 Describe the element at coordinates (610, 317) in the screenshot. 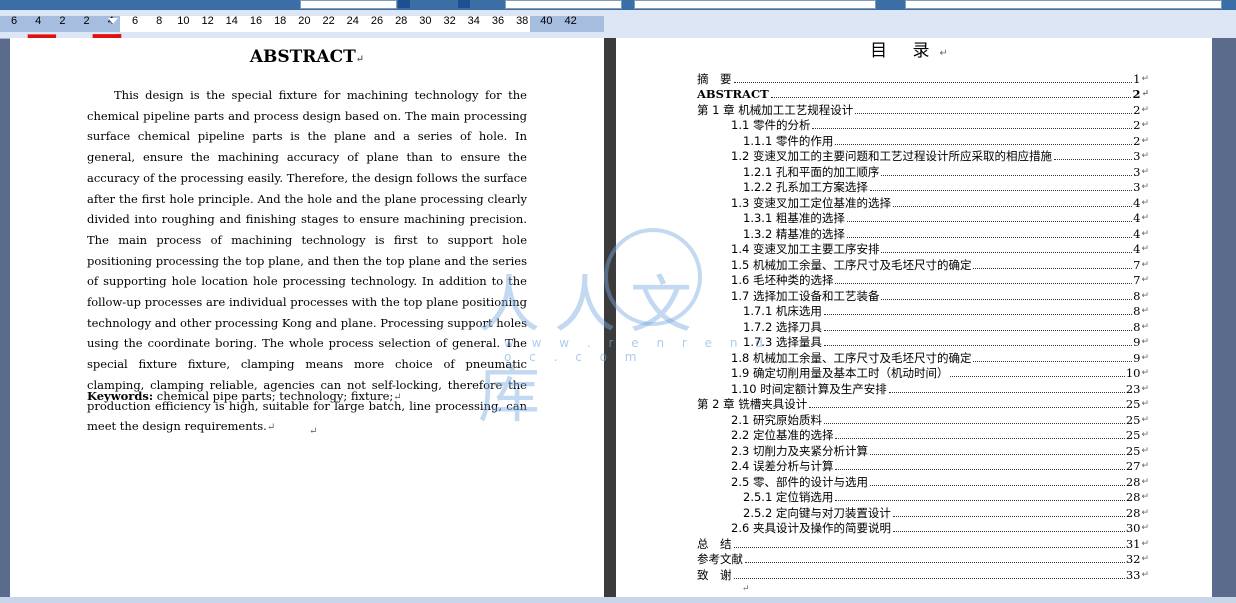

I see `page-gap` at that location.